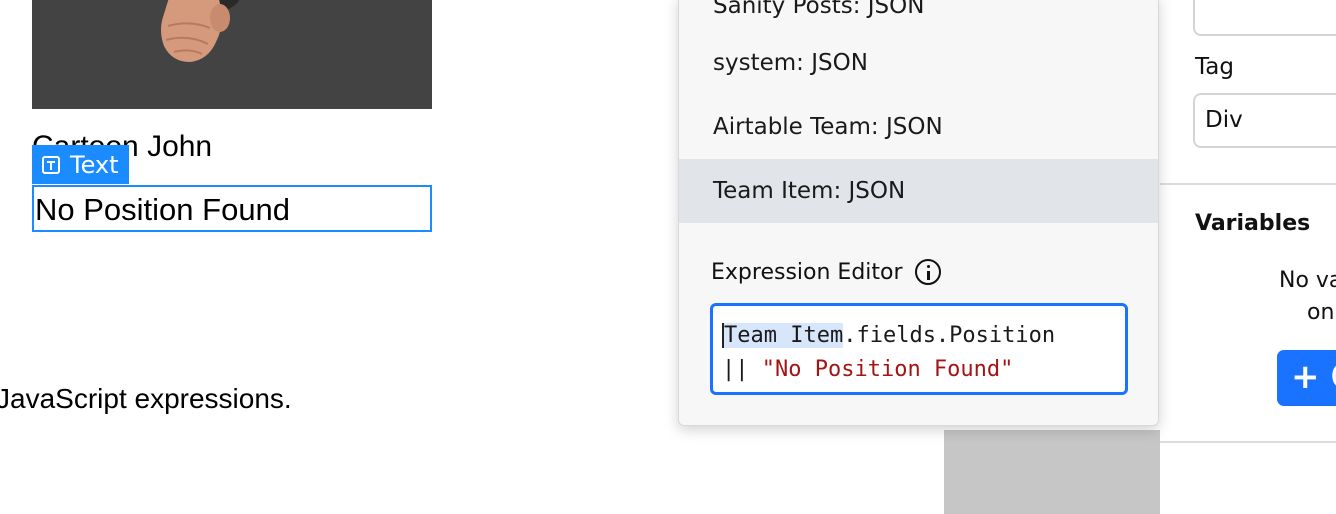 The height and width of the screenshot is (514, 1336). I want to click on plus-icon: +, so click(1305, 377).